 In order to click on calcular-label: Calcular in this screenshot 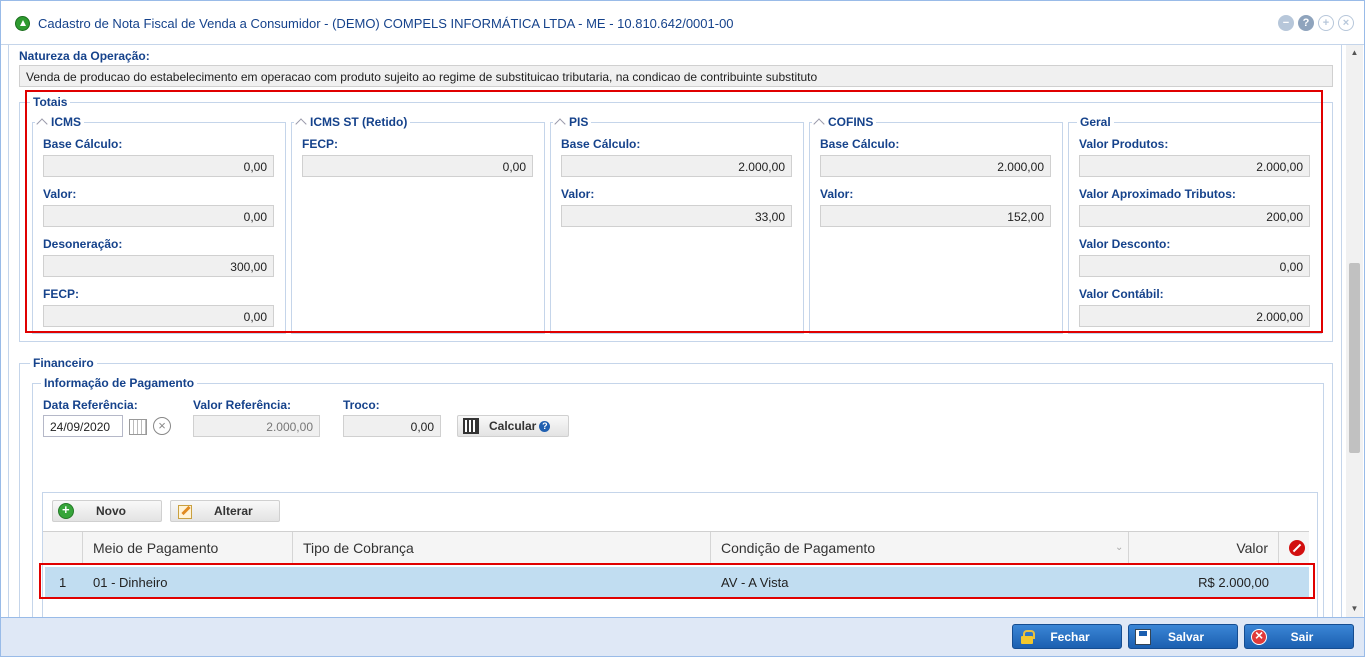, I will do `click(513, 426)`.